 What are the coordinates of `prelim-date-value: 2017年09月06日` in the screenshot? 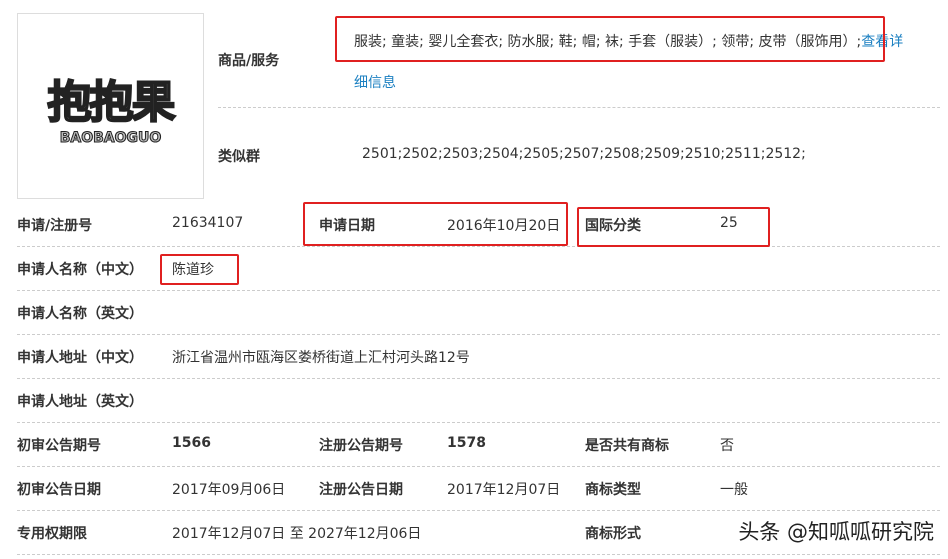 It's located at (229, 490).